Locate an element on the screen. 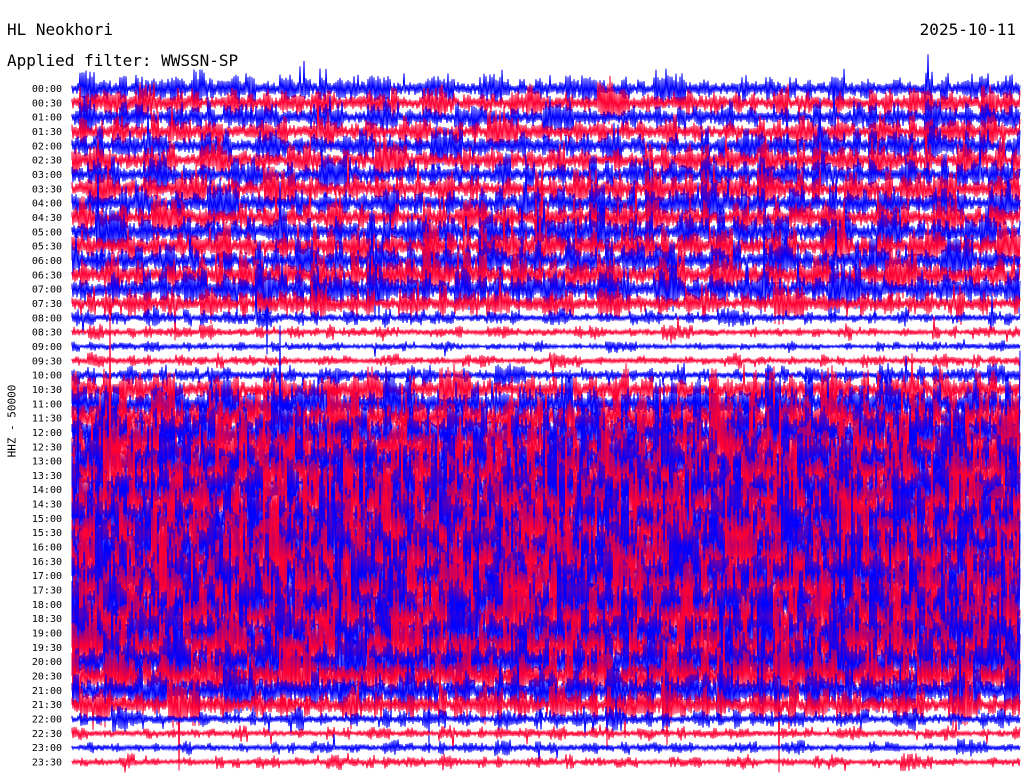 The width and height of the screenshot is (1024, 780). time-tick-label: 18:30 is located at coordinates (47, 619).